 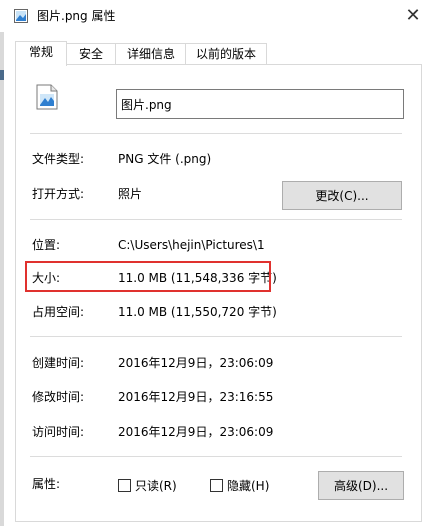 What do you see at coordinates (130, 194) in the screenshot?
I see `opens-with-value: 照片` at bounding box center [130, 194].